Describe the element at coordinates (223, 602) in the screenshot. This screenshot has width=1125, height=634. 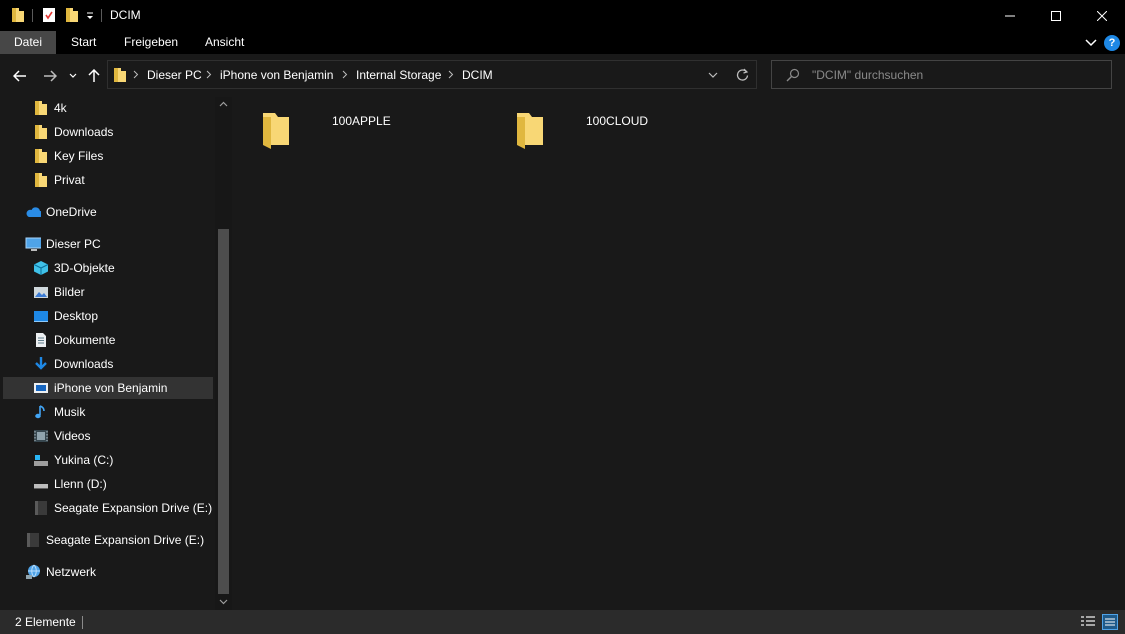
I see `scroll-down-icon` at that location.